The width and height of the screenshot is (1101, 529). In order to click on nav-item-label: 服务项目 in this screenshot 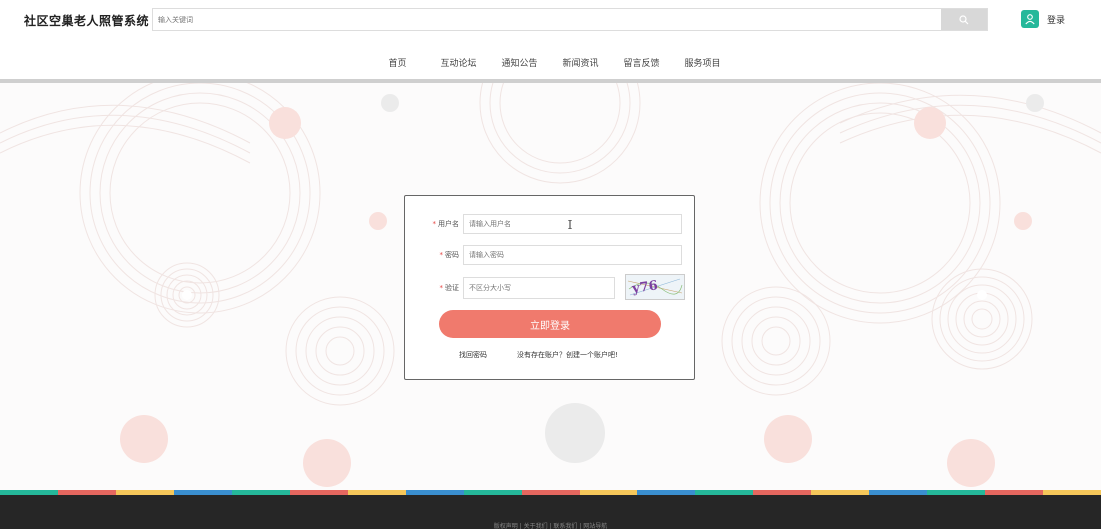, I will do `click(702, 64)`.